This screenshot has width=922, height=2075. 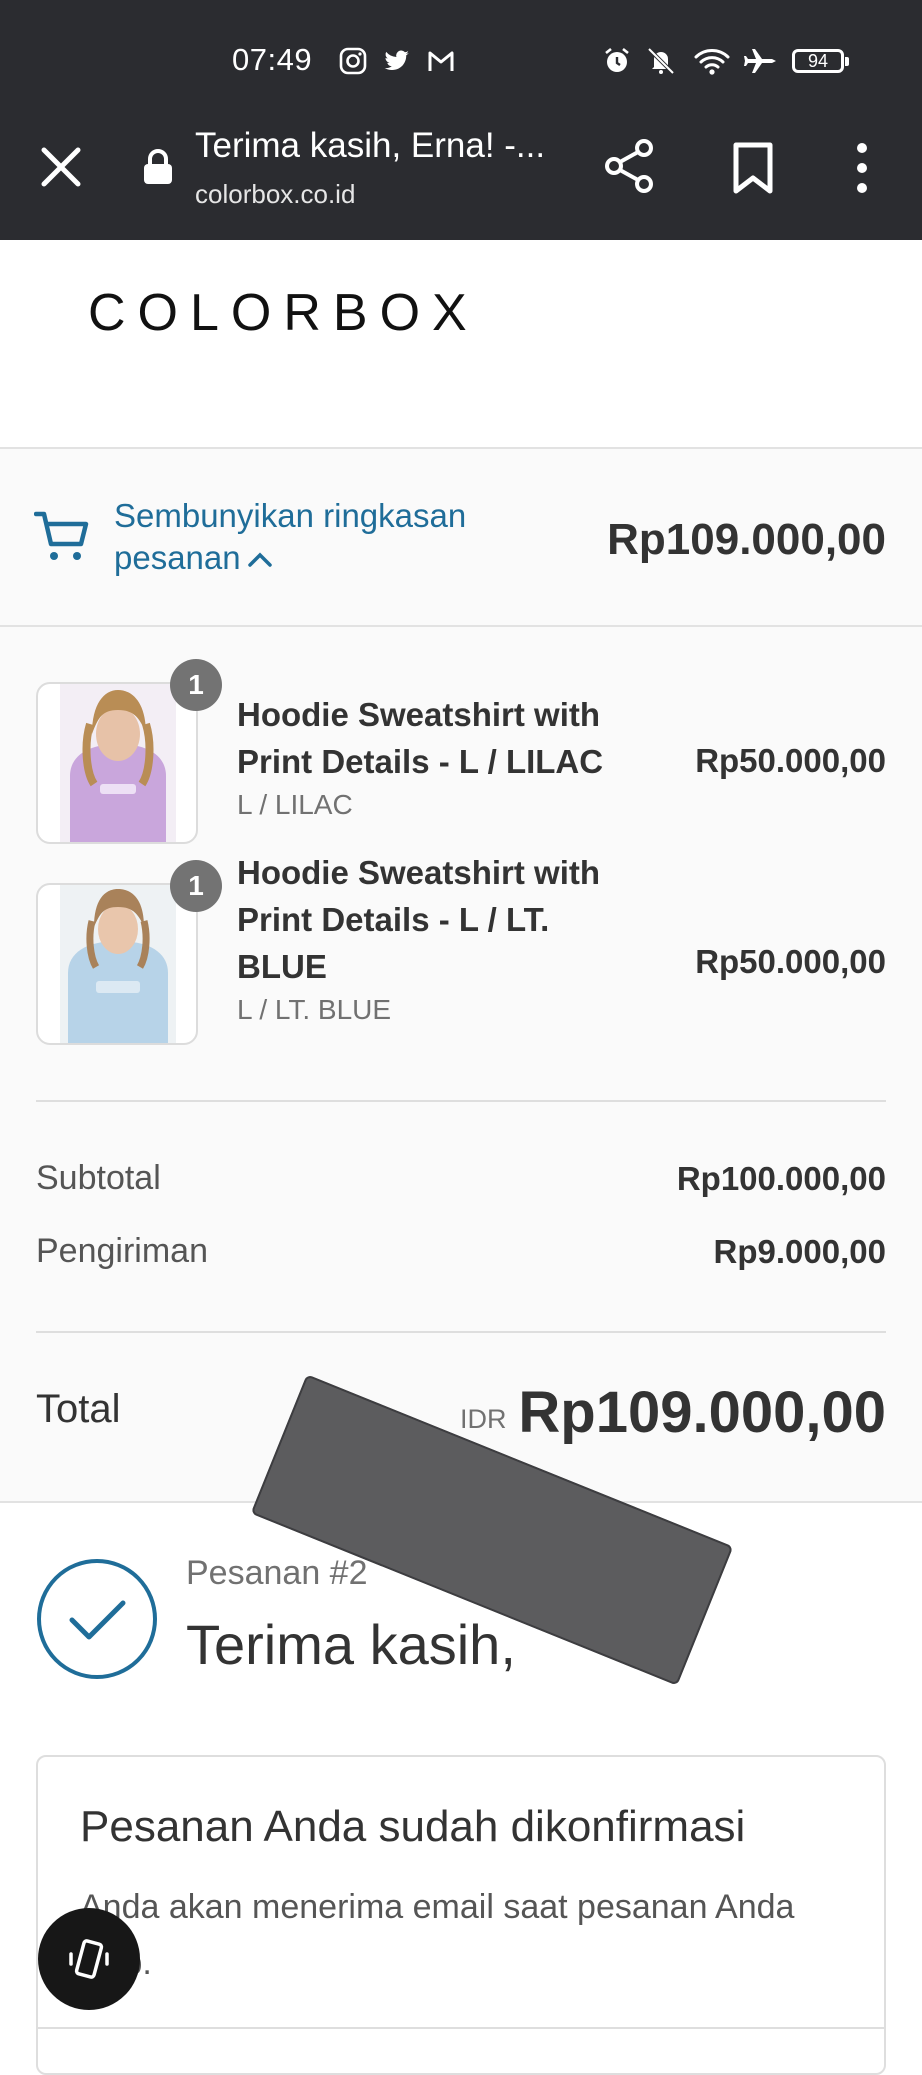 What do you see at coordinates (61, 167) in the screenshot?
I see `close-icon` at bounding box center [61, 167].